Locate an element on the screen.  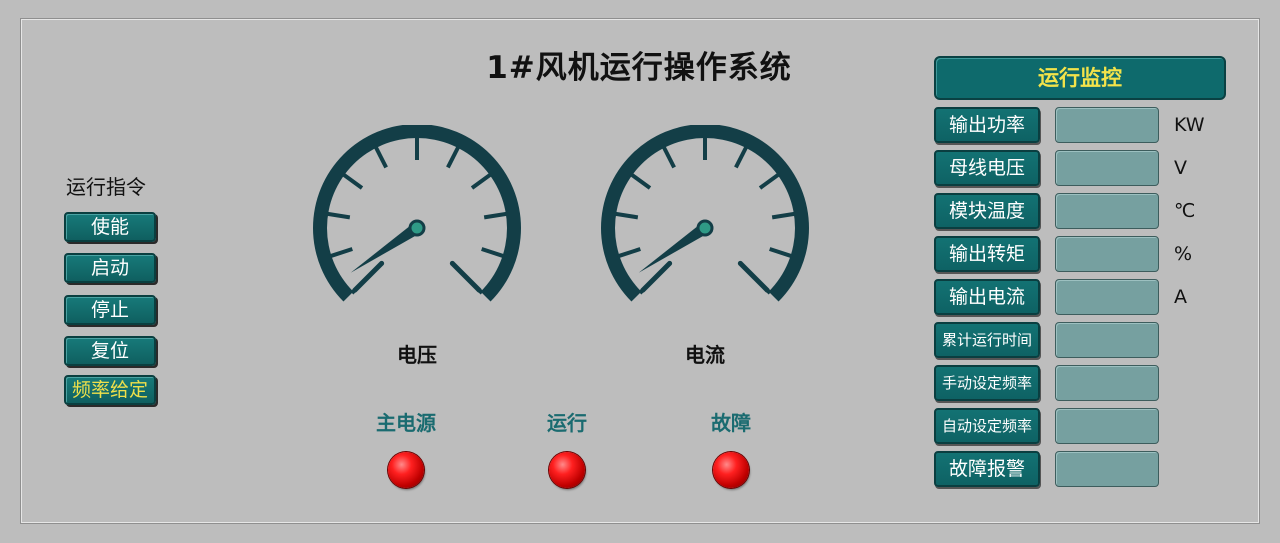
current-gauge-label: 电流 is located at coordinates (705, 355).